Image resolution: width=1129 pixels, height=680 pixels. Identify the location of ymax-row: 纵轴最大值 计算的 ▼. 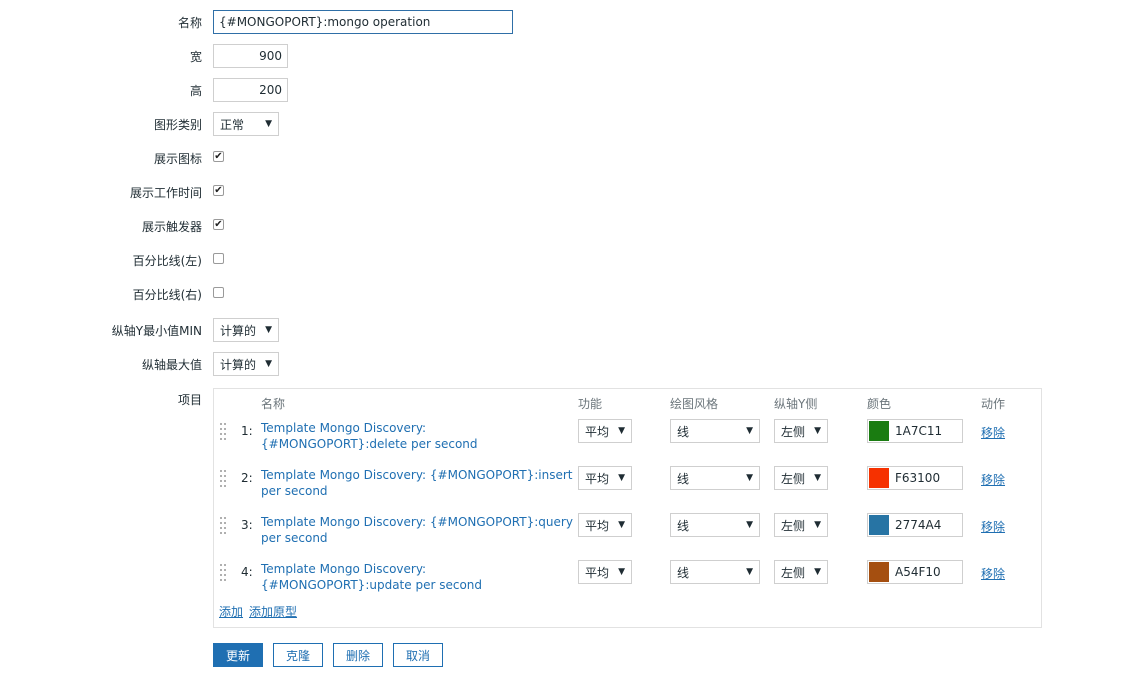
(564, 364).